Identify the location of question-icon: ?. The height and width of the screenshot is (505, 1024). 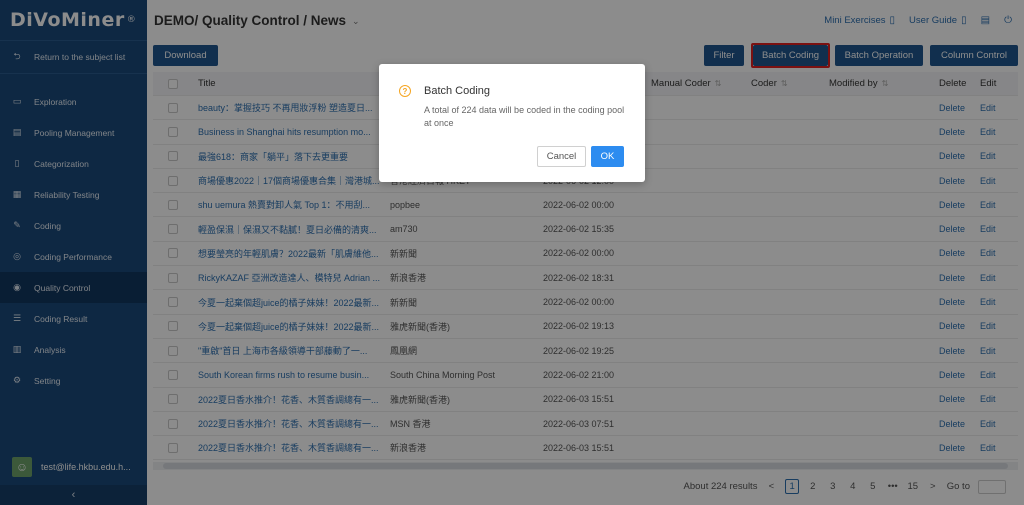
(405, 91).